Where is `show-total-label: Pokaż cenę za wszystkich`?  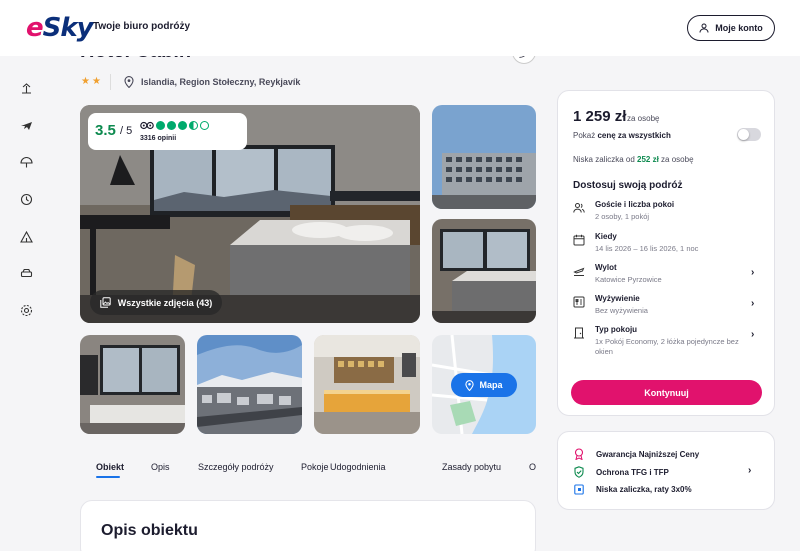 show-total-label: Pokaż cenę za wszystkich is located at coordinates (622, 135).